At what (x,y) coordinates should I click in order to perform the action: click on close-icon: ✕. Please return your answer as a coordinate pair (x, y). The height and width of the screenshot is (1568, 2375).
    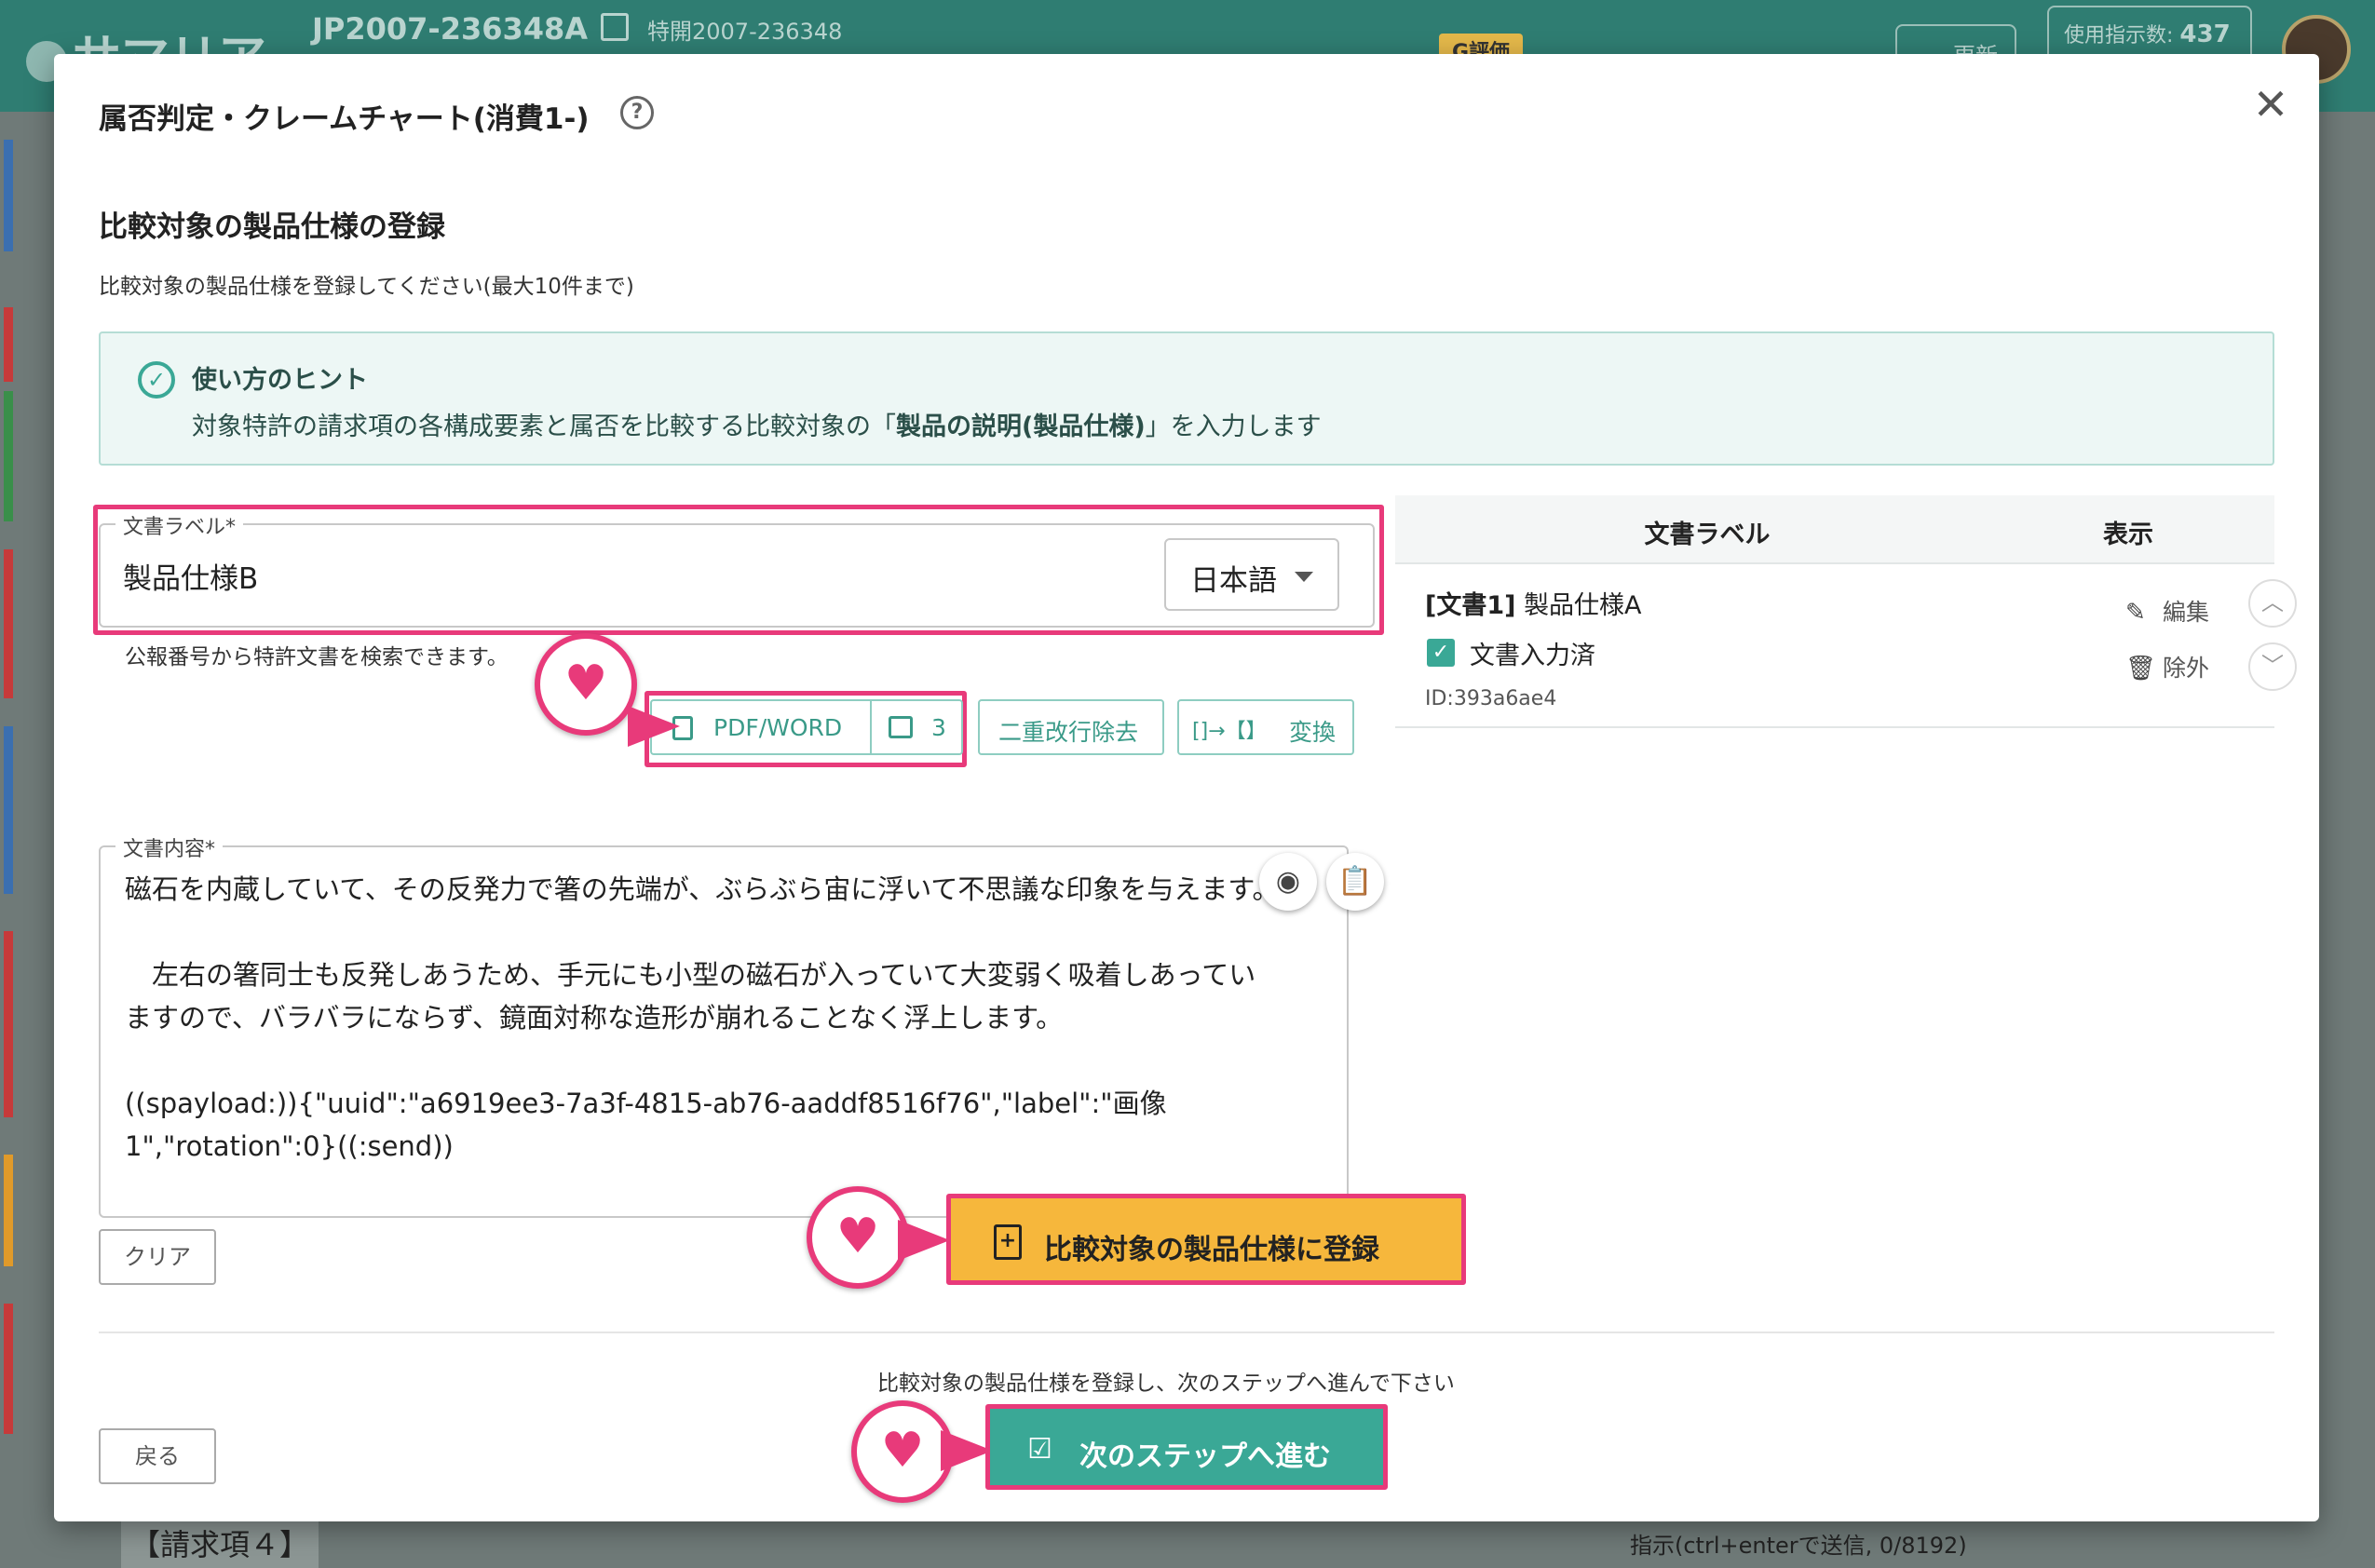
    Looking at the image, I should click on (2270, 104).